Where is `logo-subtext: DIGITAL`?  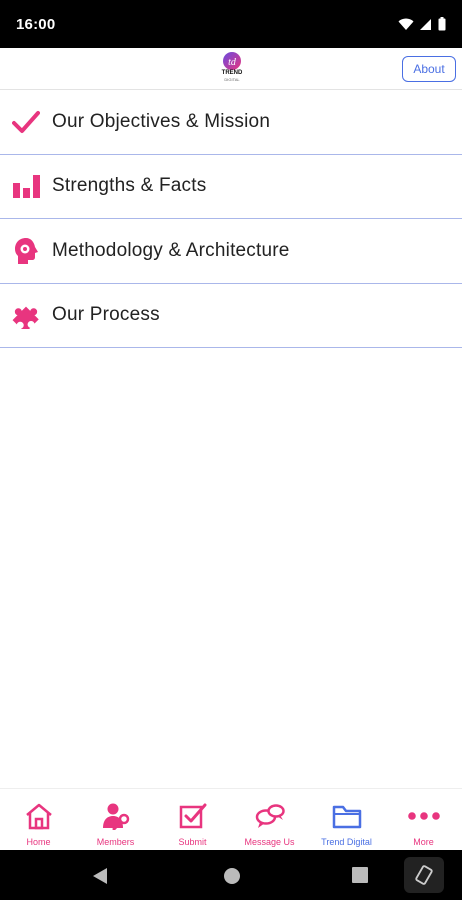 logo-subtext: DIGITAL is located at coordinates (232, 79).